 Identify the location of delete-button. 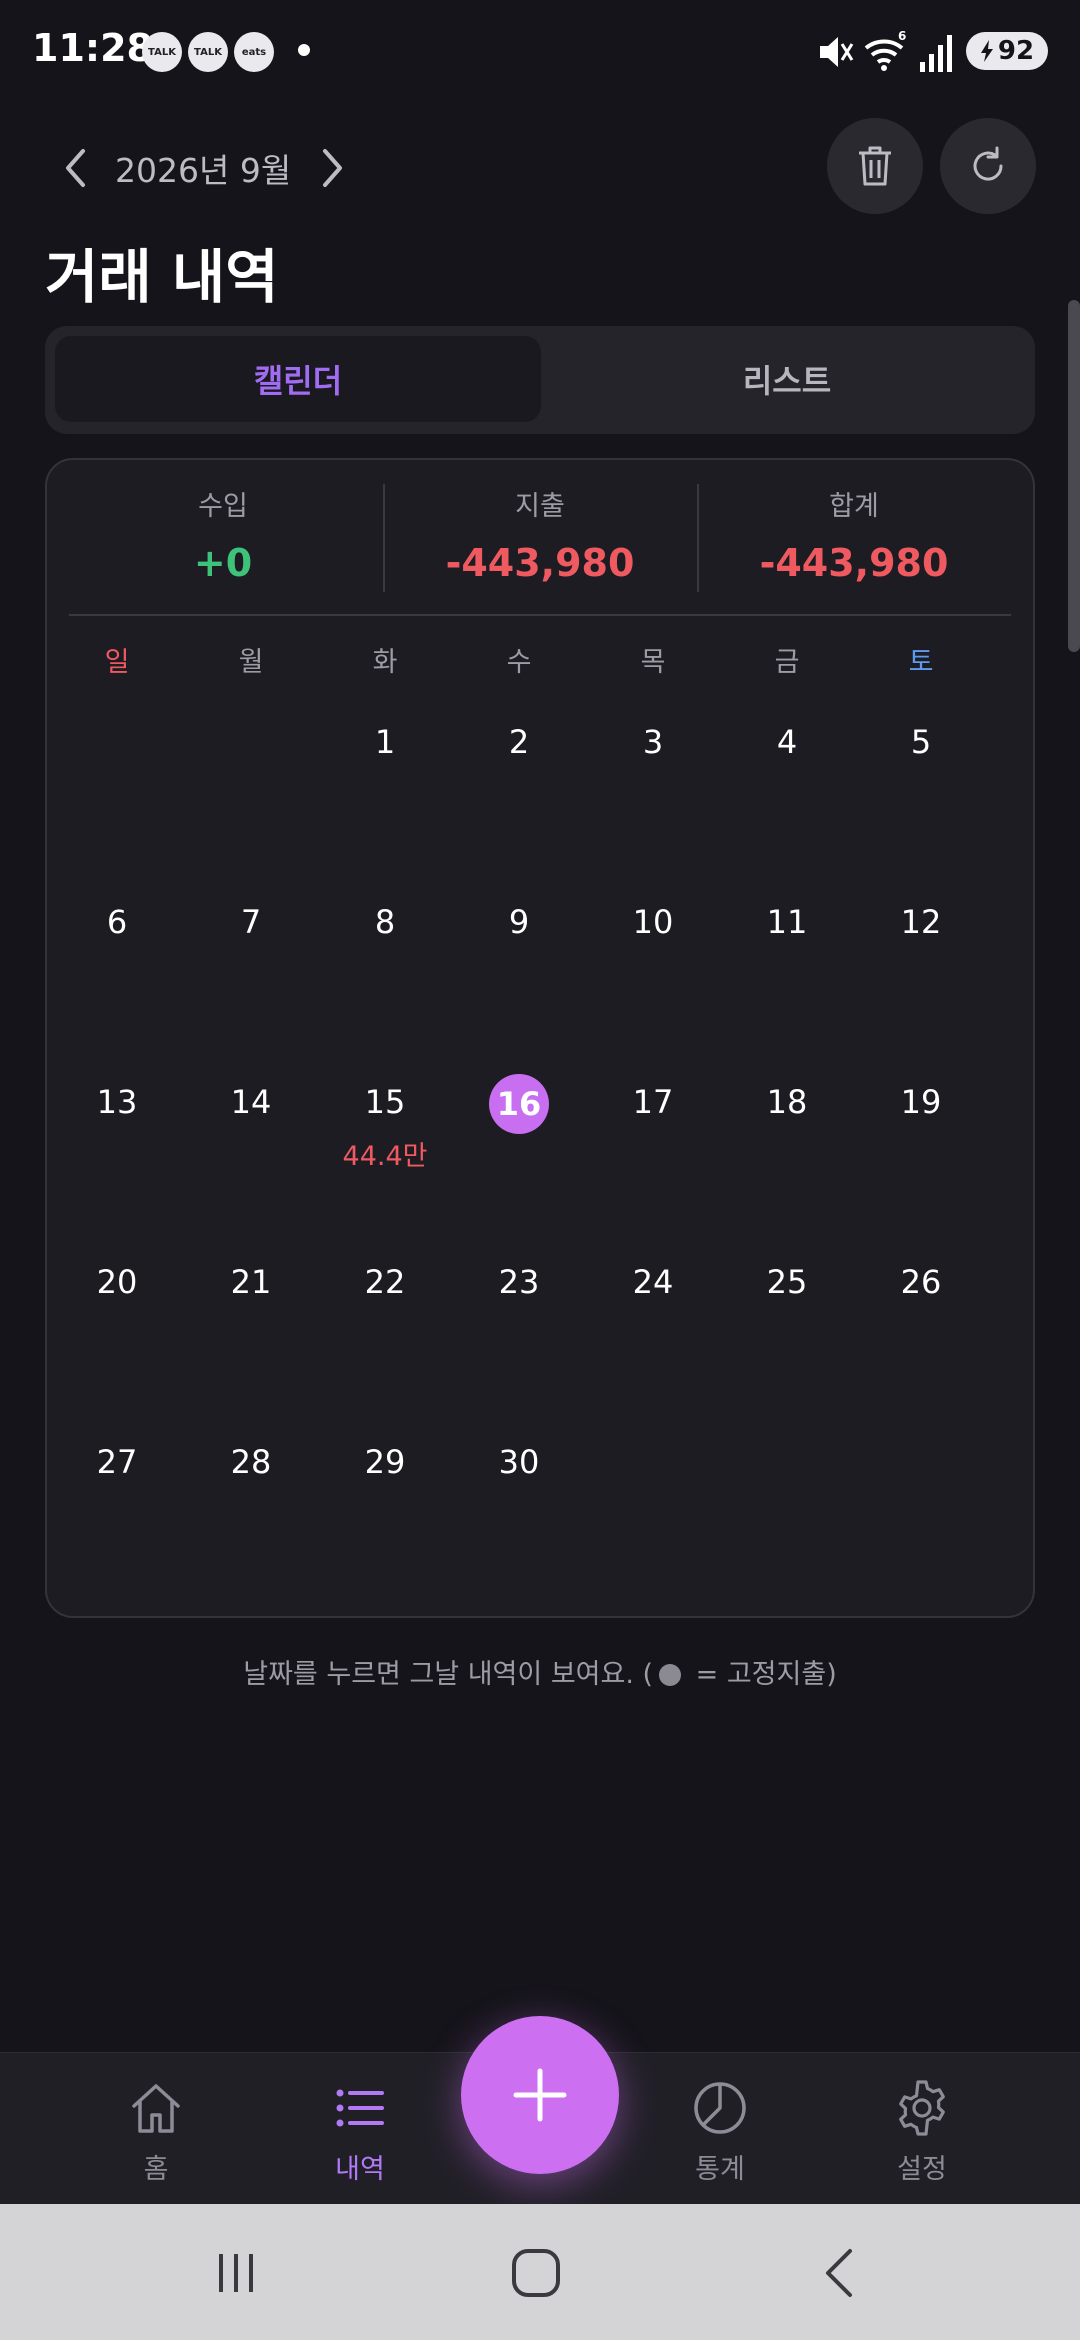
(875, 166).